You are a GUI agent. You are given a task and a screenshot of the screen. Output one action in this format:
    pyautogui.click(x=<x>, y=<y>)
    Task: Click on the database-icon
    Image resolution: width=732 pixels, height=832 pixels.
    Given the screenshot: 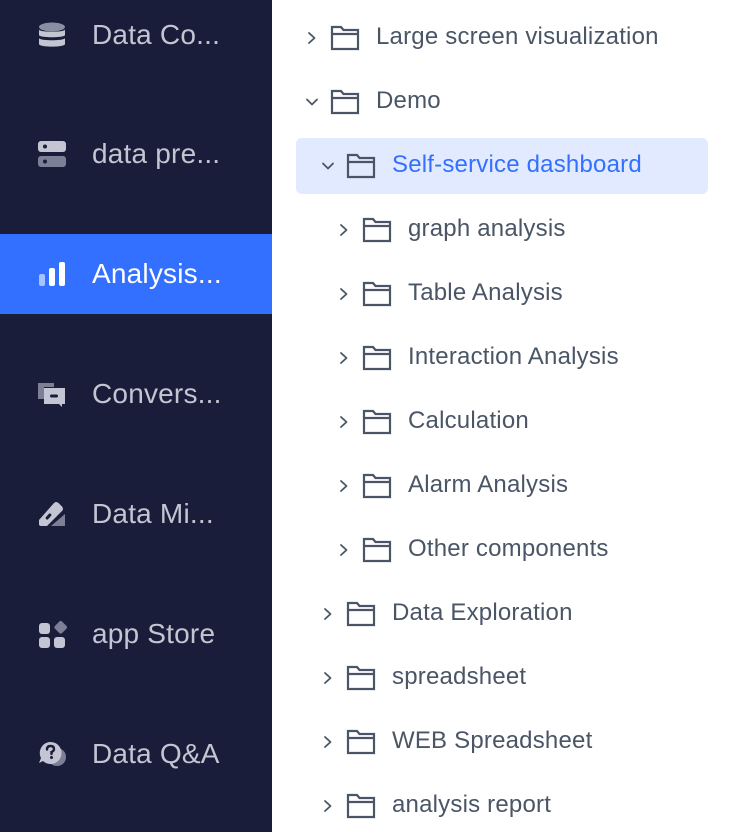 What is the action you would take?
    pyautogui.click(x=52, y=35)
    